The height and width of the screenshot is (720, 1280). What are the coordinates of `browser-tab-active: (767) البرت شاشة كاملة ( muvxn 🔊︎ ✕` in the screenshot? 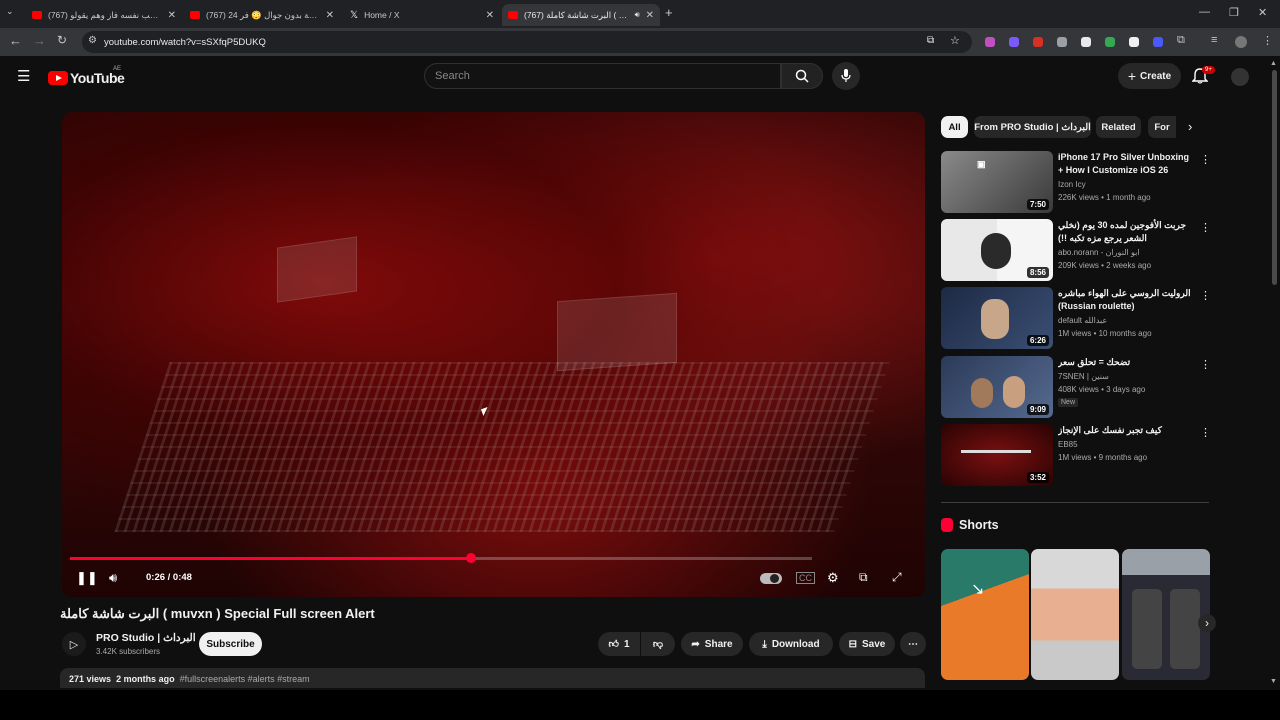 It's located at (581, 15).